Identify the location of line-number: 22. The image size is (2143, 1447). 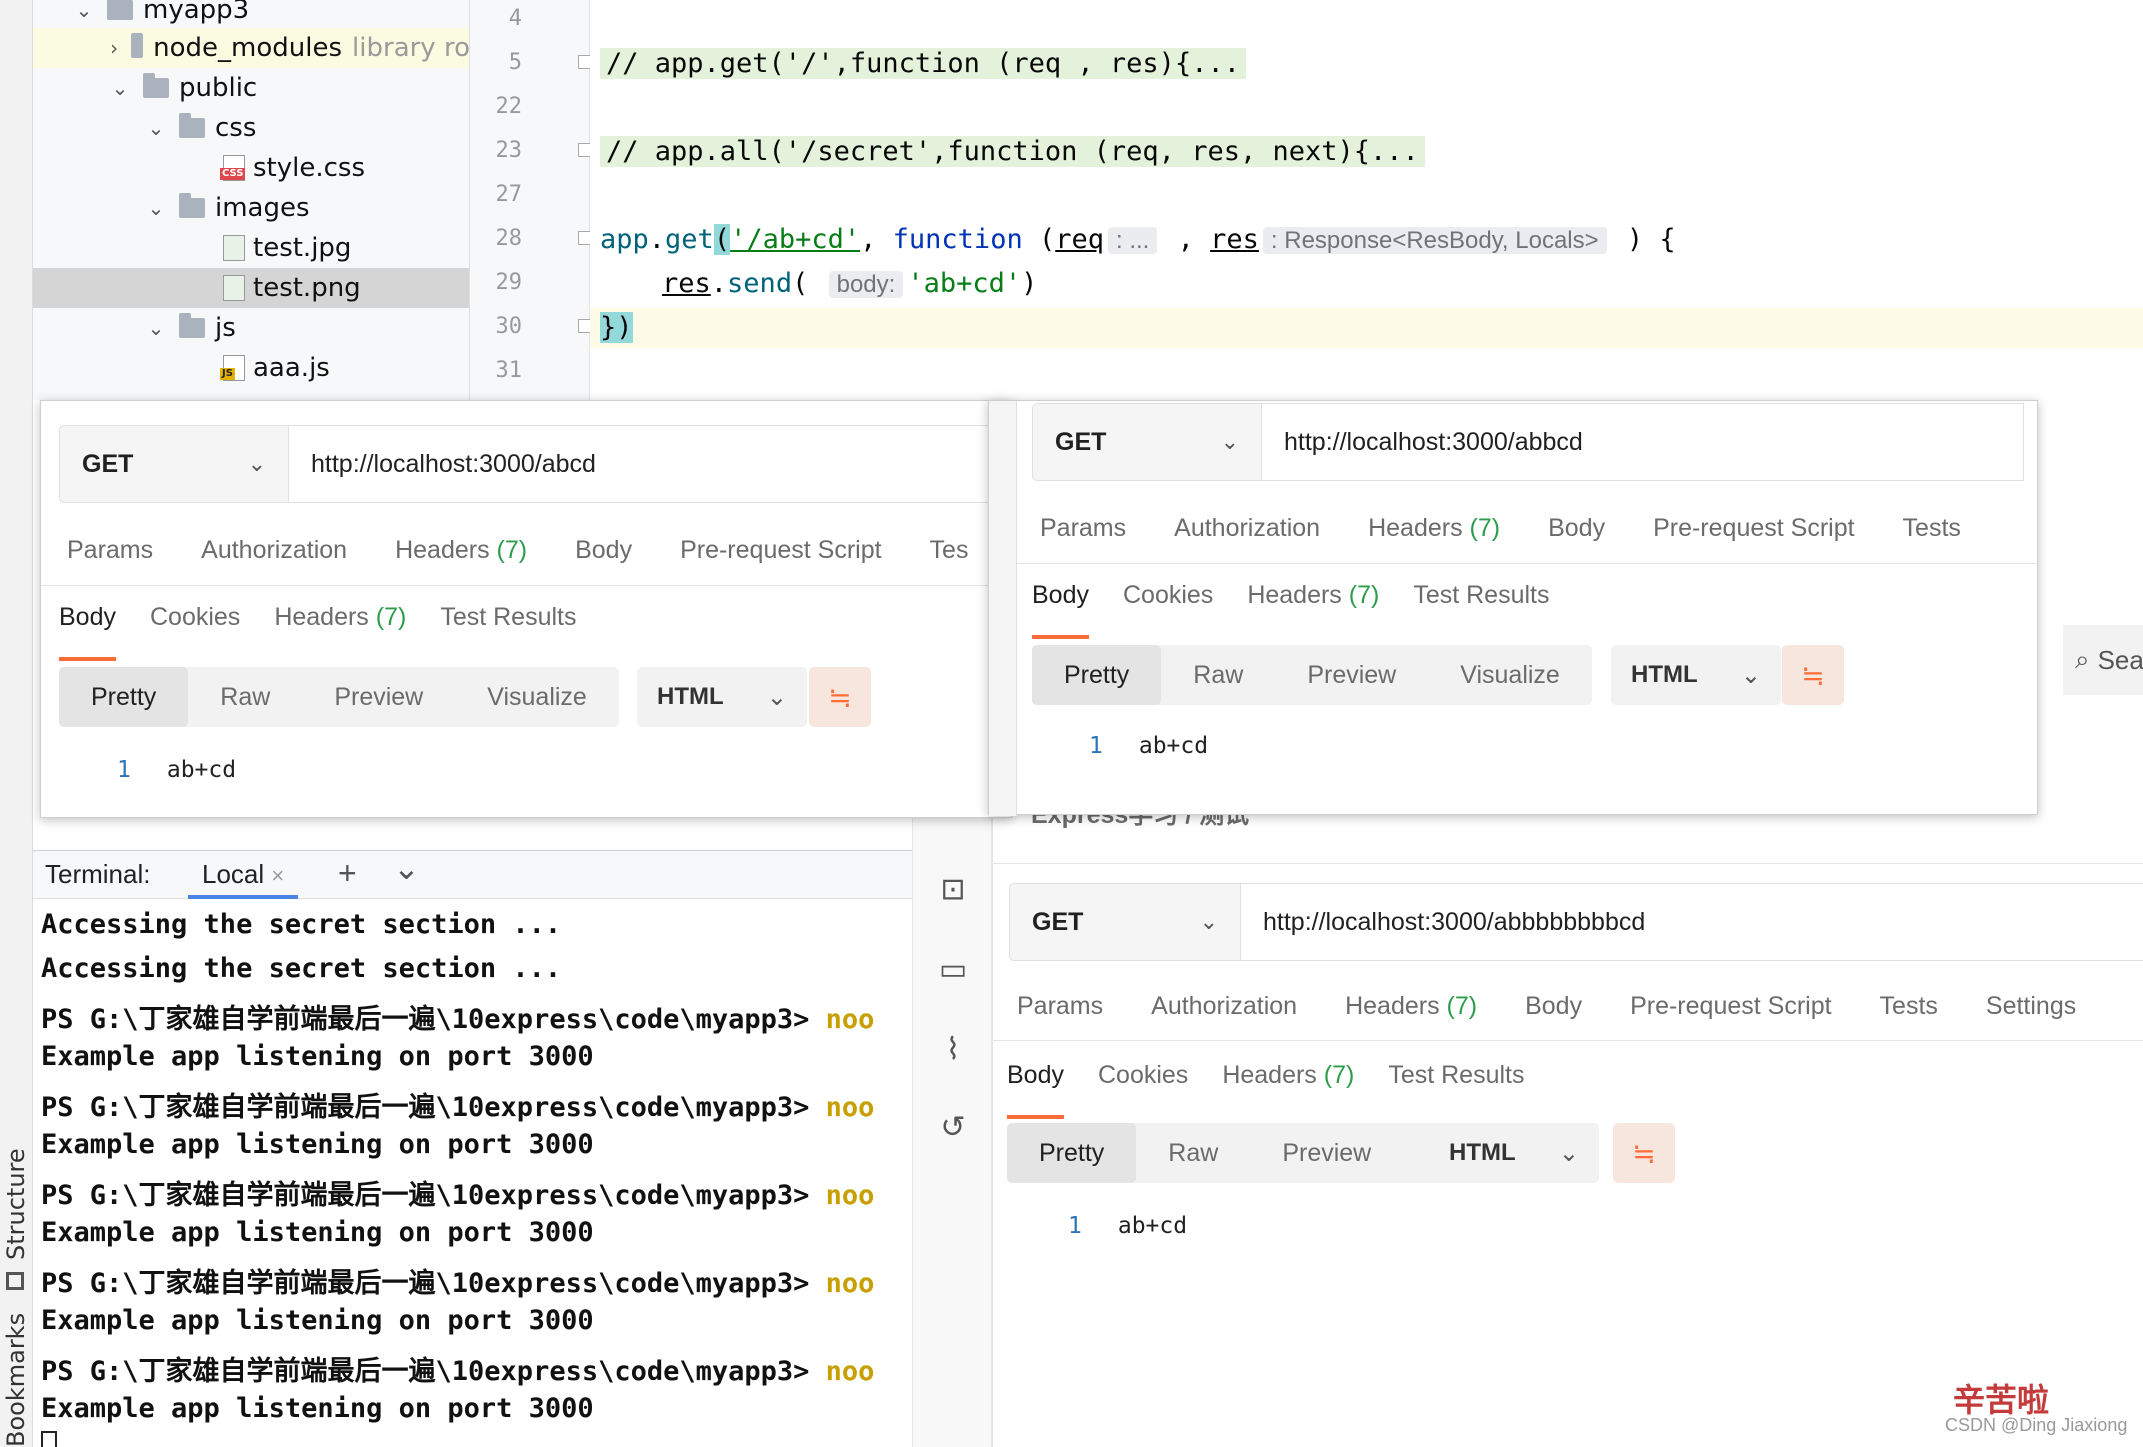
(509, 106).